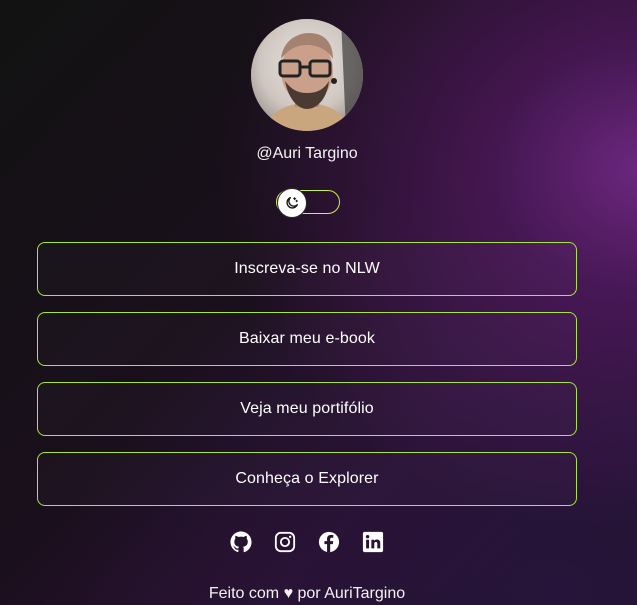 This screenshot has height=605, width=637. I want to click on footer-credits: Feito com ♥ por AuriTargino, so click(307, 593).